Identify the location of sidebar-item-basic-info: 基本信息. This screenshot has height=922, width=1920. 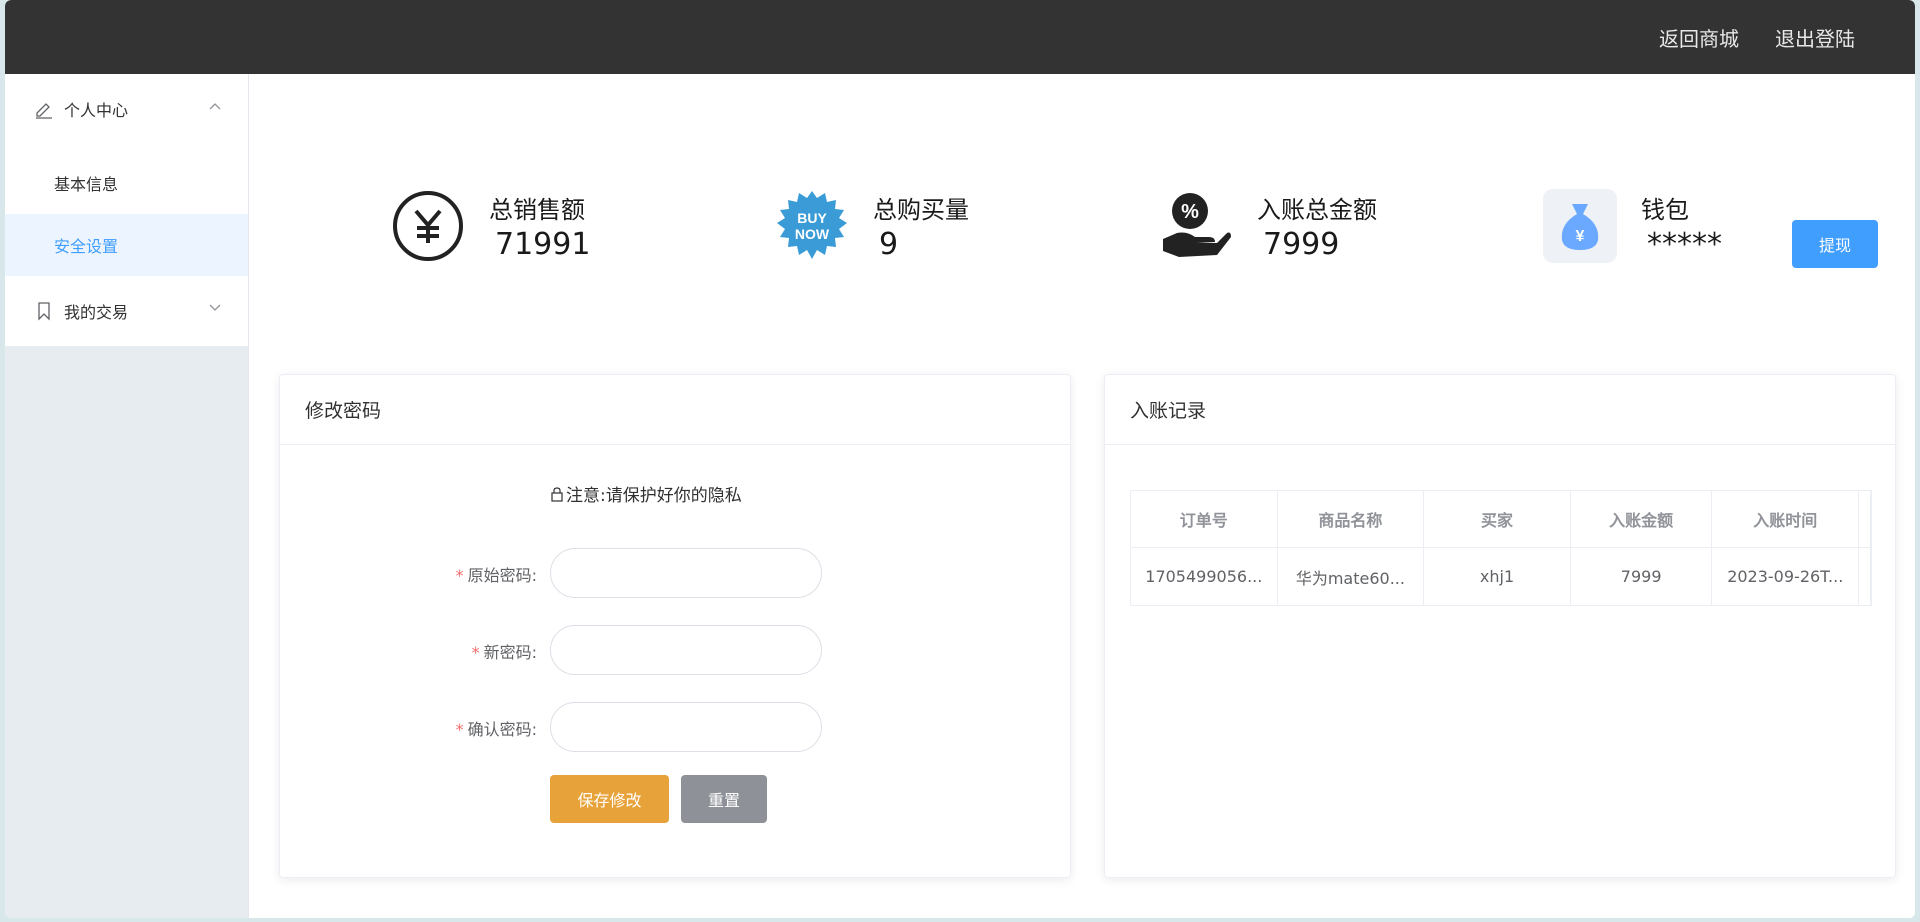
(126, 183).